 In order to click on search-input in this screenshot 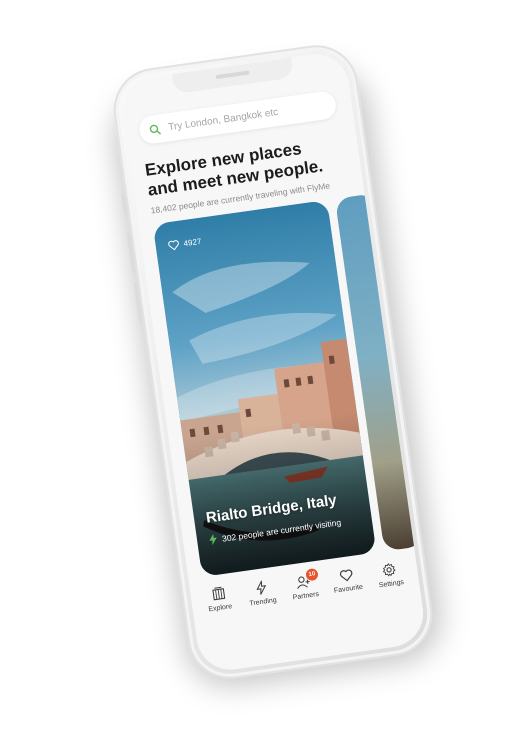, I will do `click(242, 117)`.